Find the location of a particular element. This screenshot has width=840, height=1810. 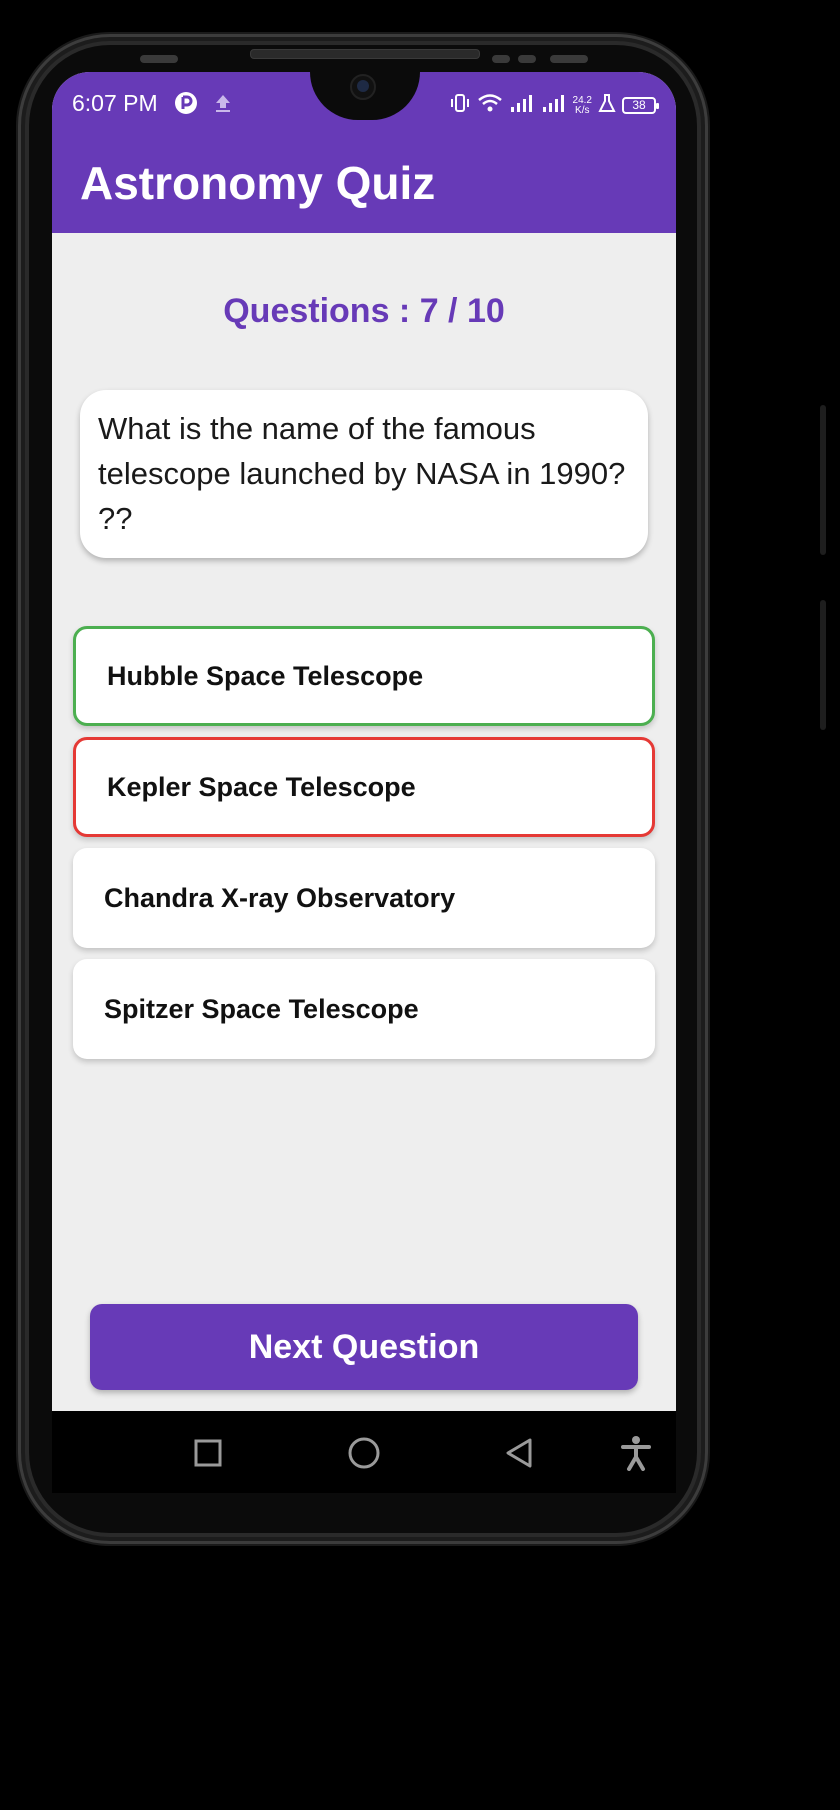

lab-icon is located at coordinates (607, 105).